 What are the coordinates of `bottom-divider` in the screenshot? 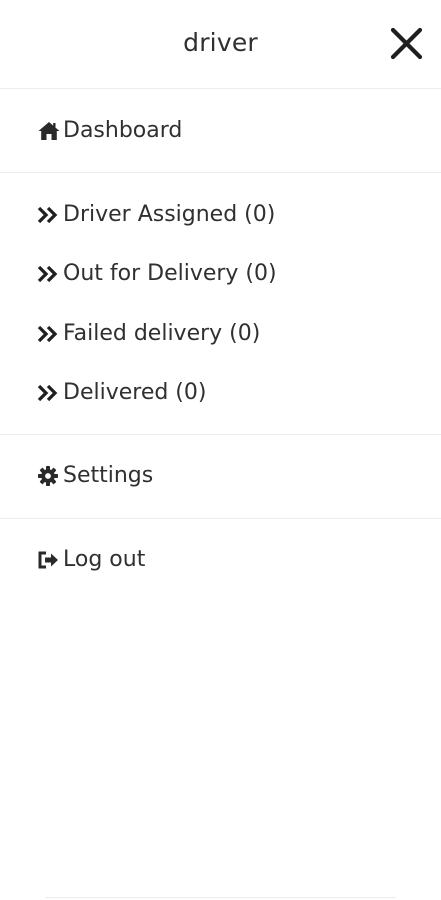 It's located at (220, 897).